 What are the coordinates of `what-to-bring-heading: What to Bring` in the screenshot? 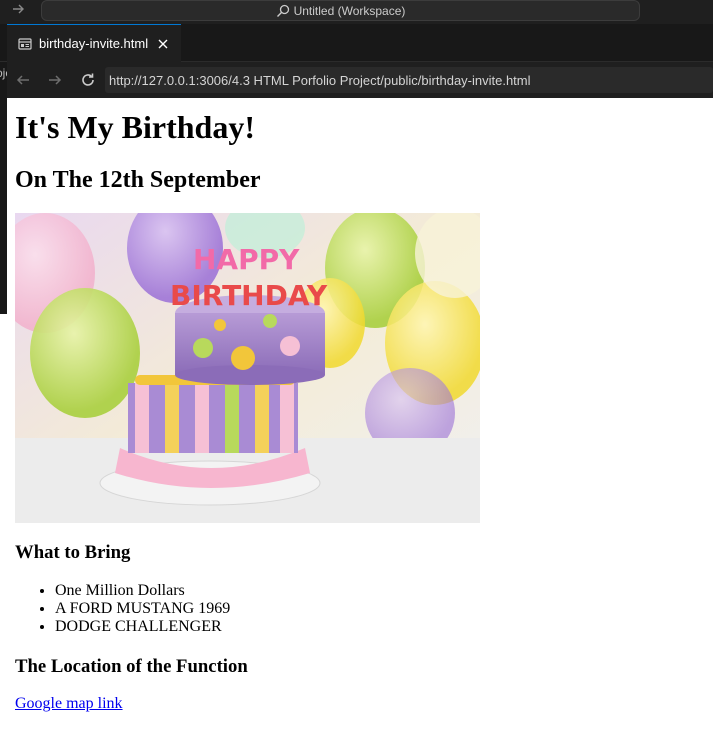 It's located at (73, 552).